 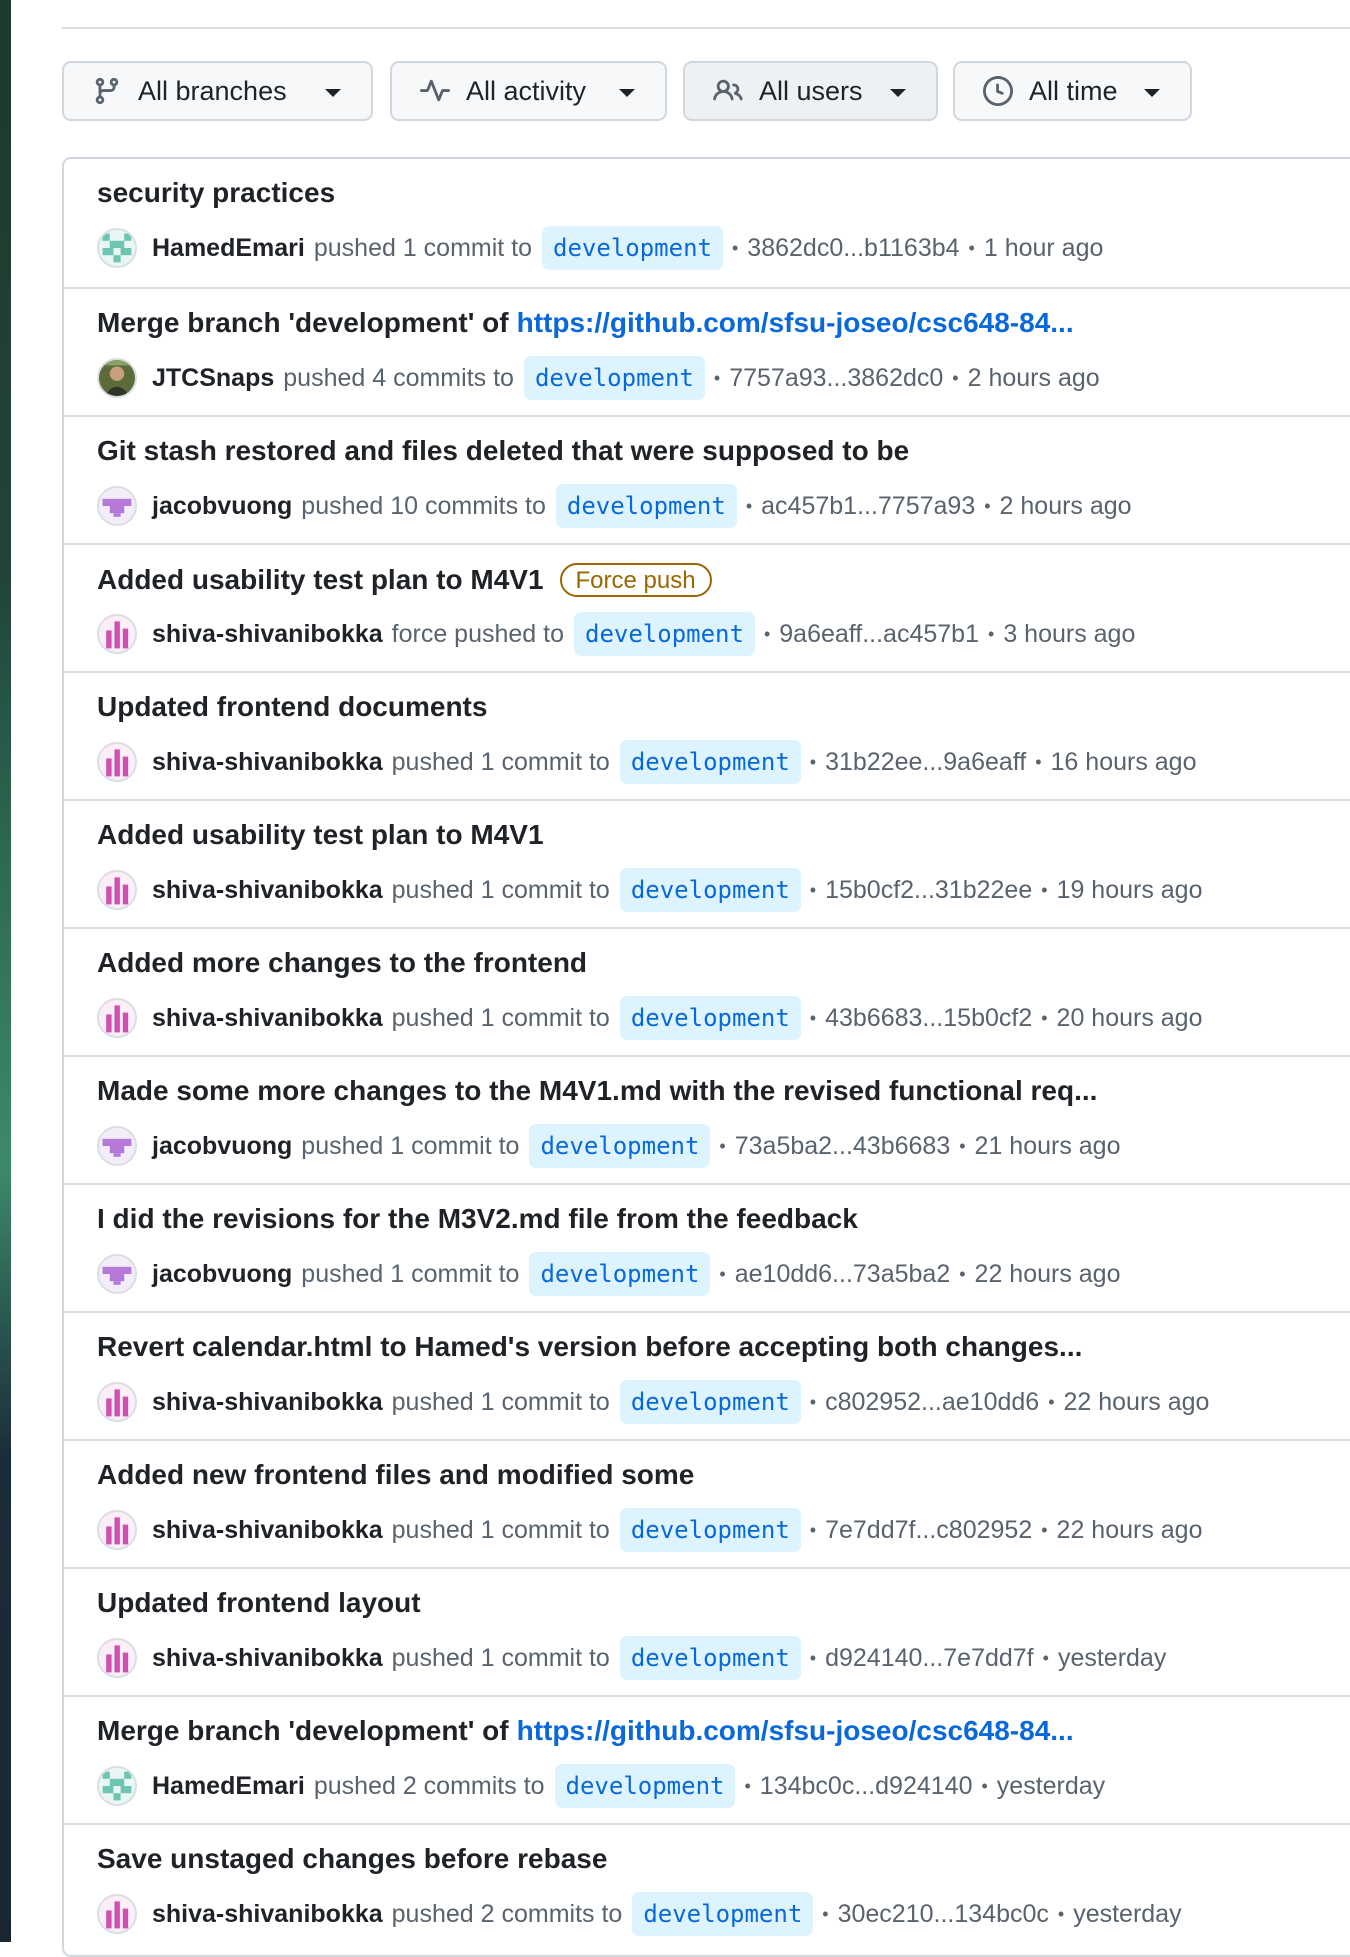 What do you see at coordinates (932, 1402) in the screenshot?
I see `commit-range-link: c802952...ae10dd6` at bounding box center [932, 1402].